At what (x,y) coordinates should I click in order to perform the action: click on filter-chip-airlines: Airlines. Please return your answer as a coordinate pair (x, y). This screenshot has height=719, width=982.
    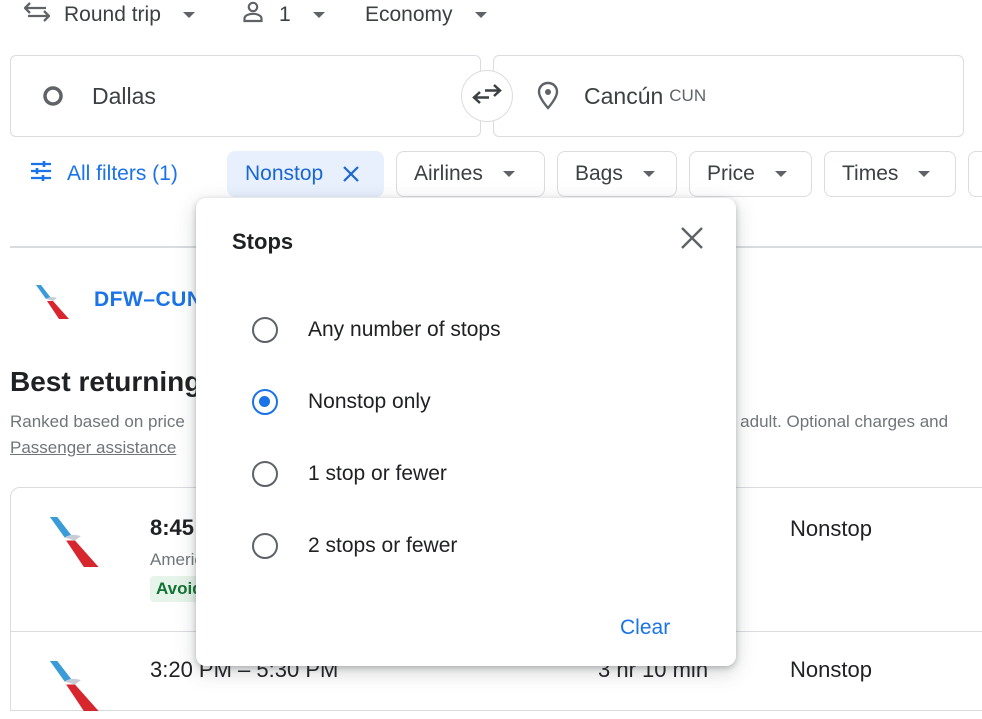
    Looking at the image, I should click on (470, 174).